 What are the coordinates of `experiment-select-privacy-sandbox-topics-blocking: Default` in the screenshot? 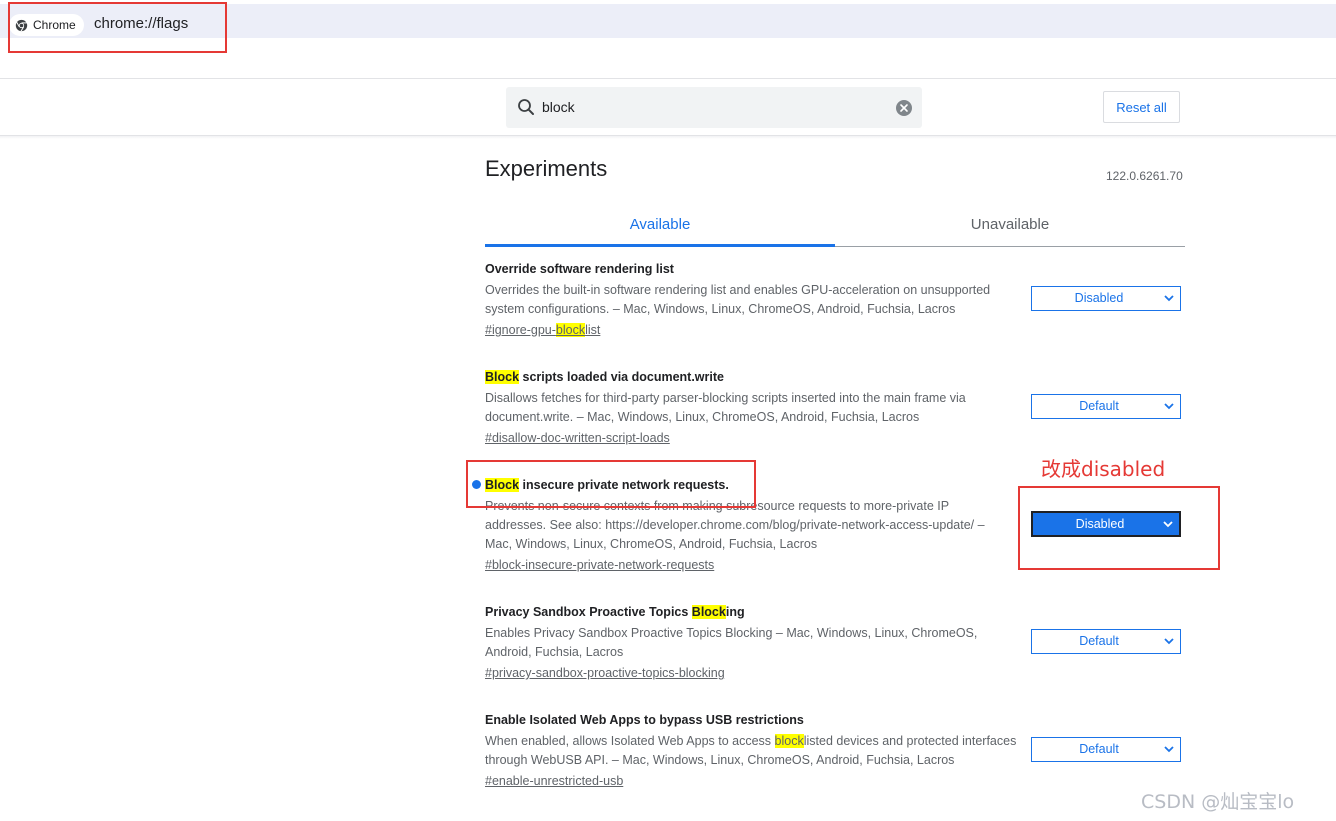 It's located at (1106, 641).